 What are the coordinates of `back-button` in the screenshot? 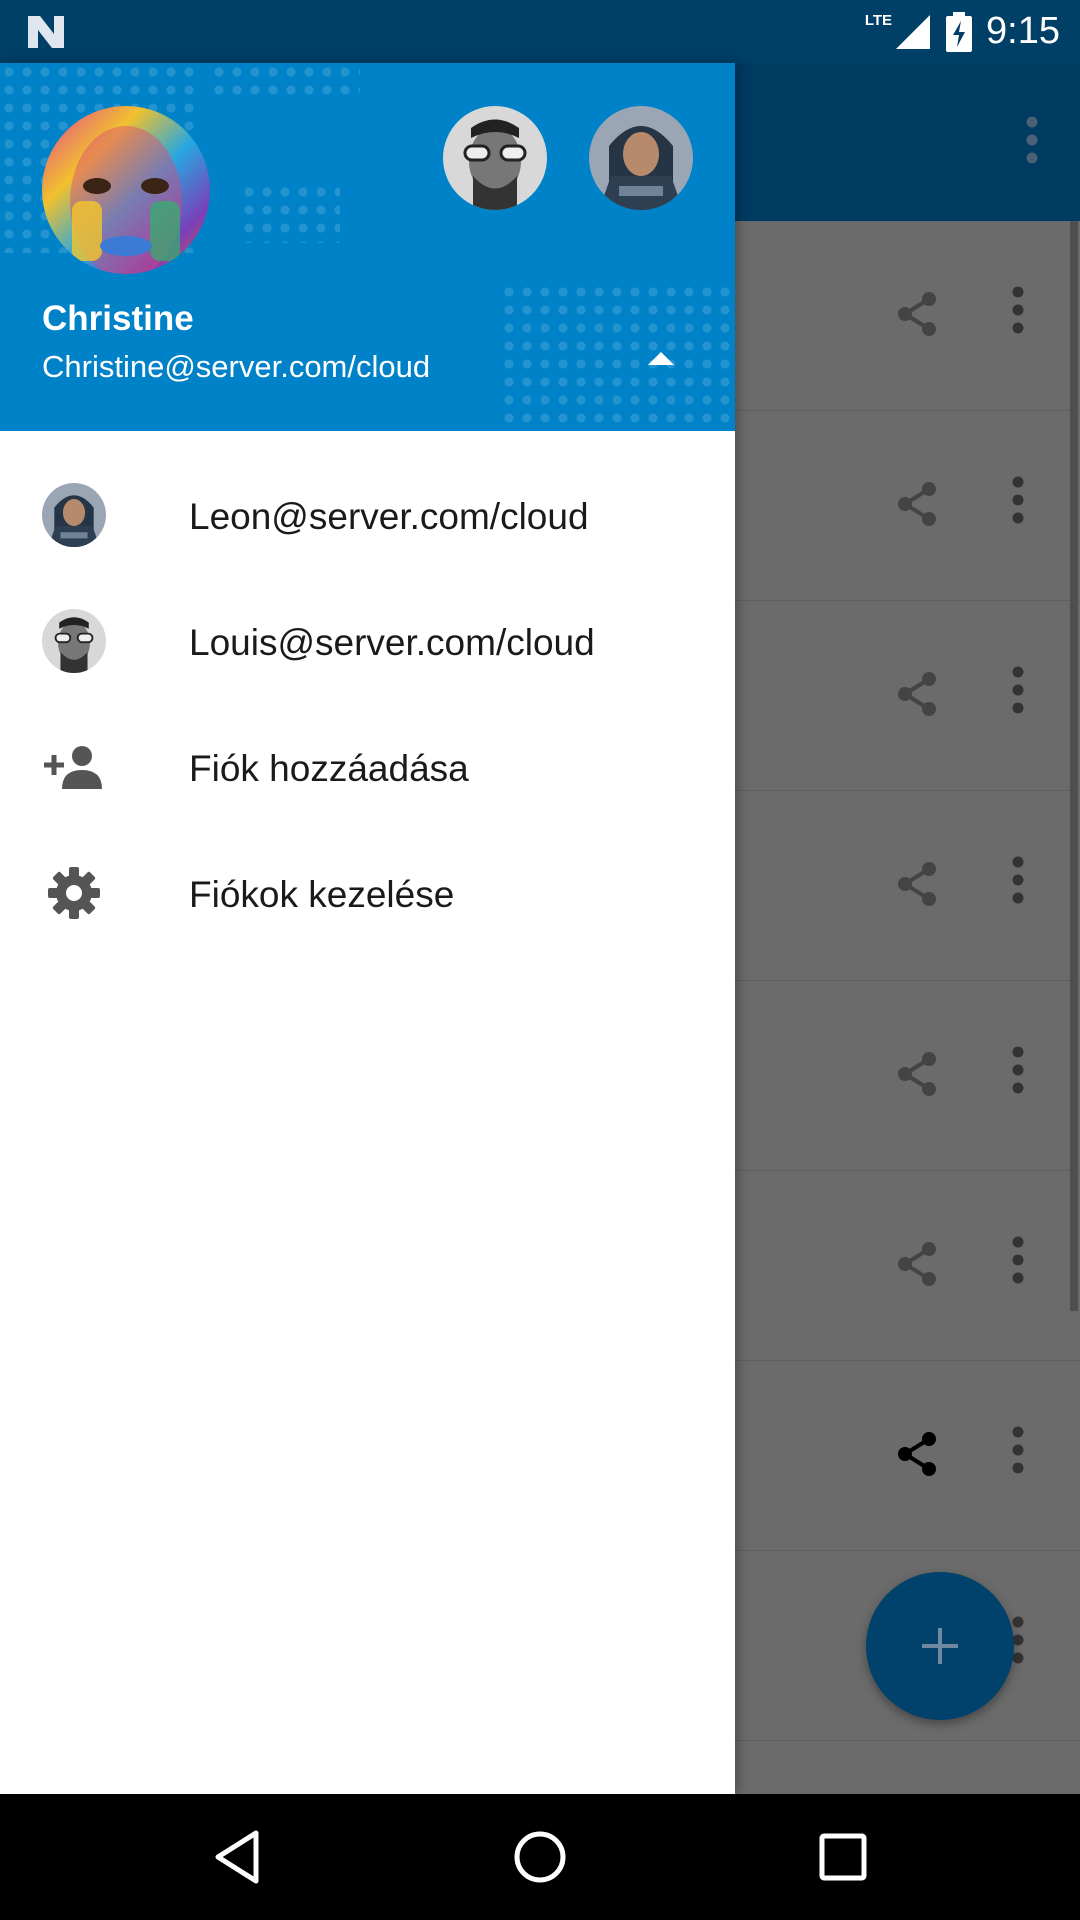 It's located at (237, 1857).